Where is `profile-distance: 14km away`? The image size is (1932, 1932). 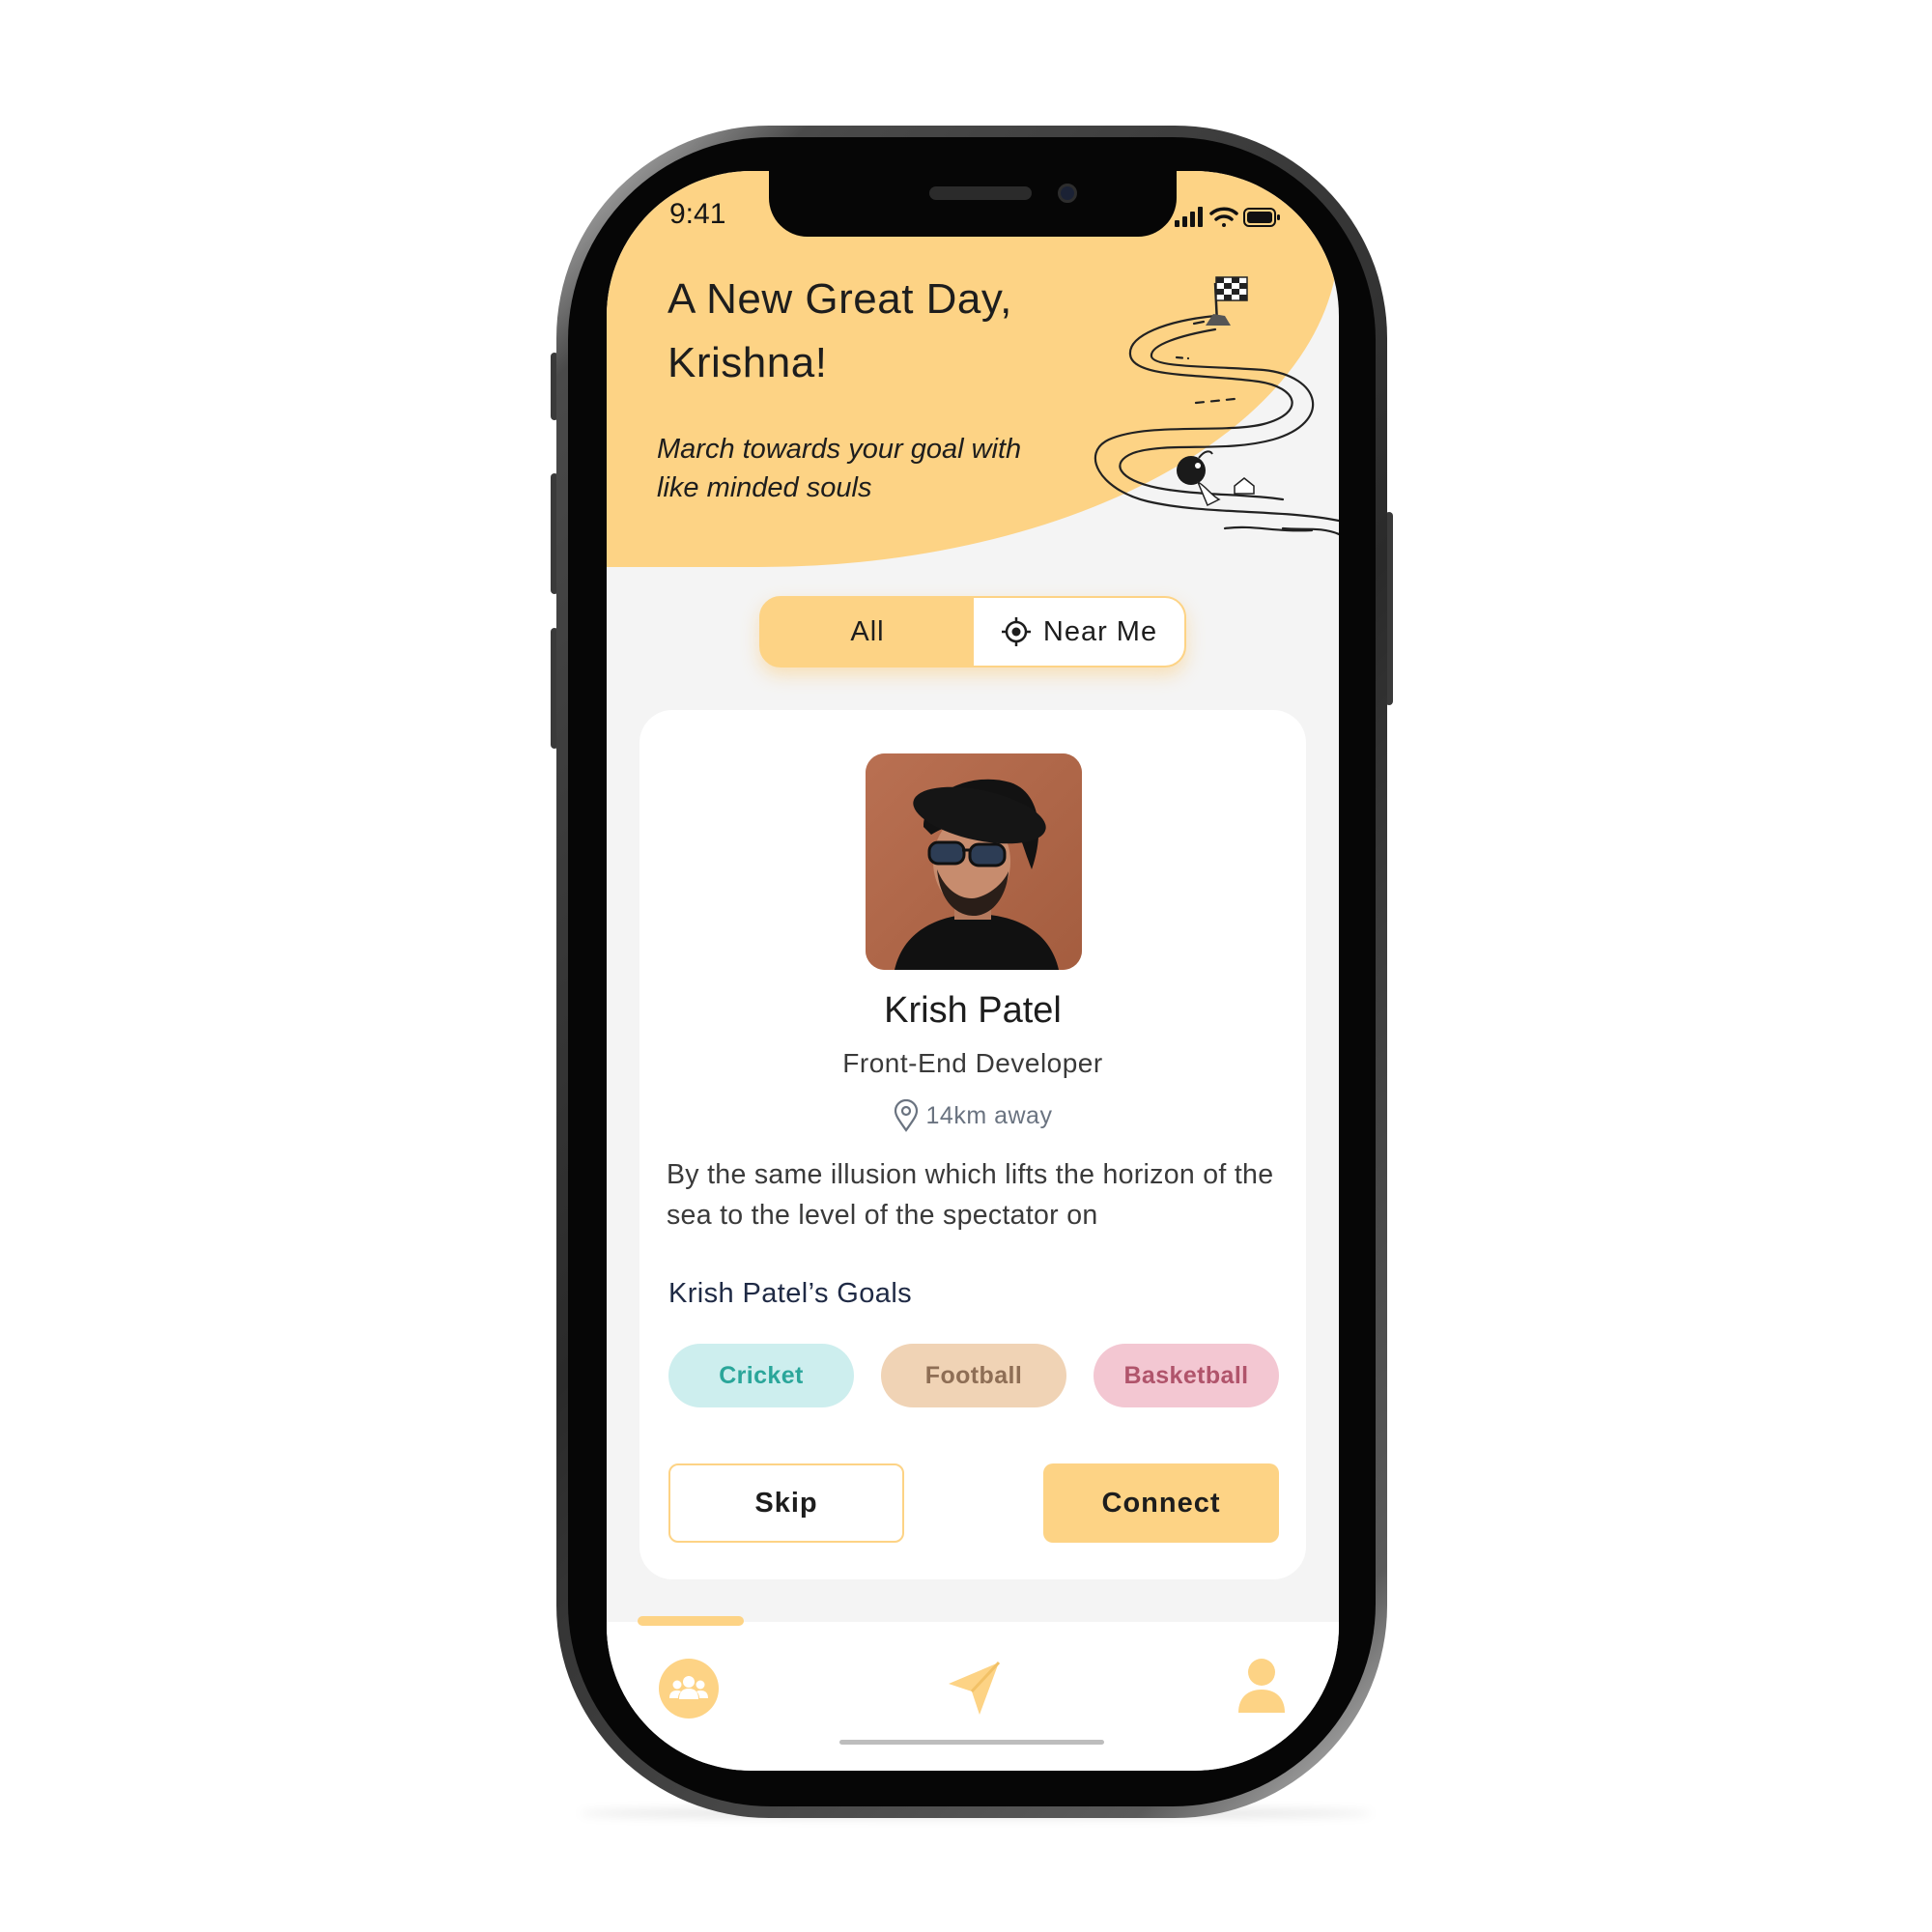 profile-distance: 14km away is located at coordinates (972, 1115).